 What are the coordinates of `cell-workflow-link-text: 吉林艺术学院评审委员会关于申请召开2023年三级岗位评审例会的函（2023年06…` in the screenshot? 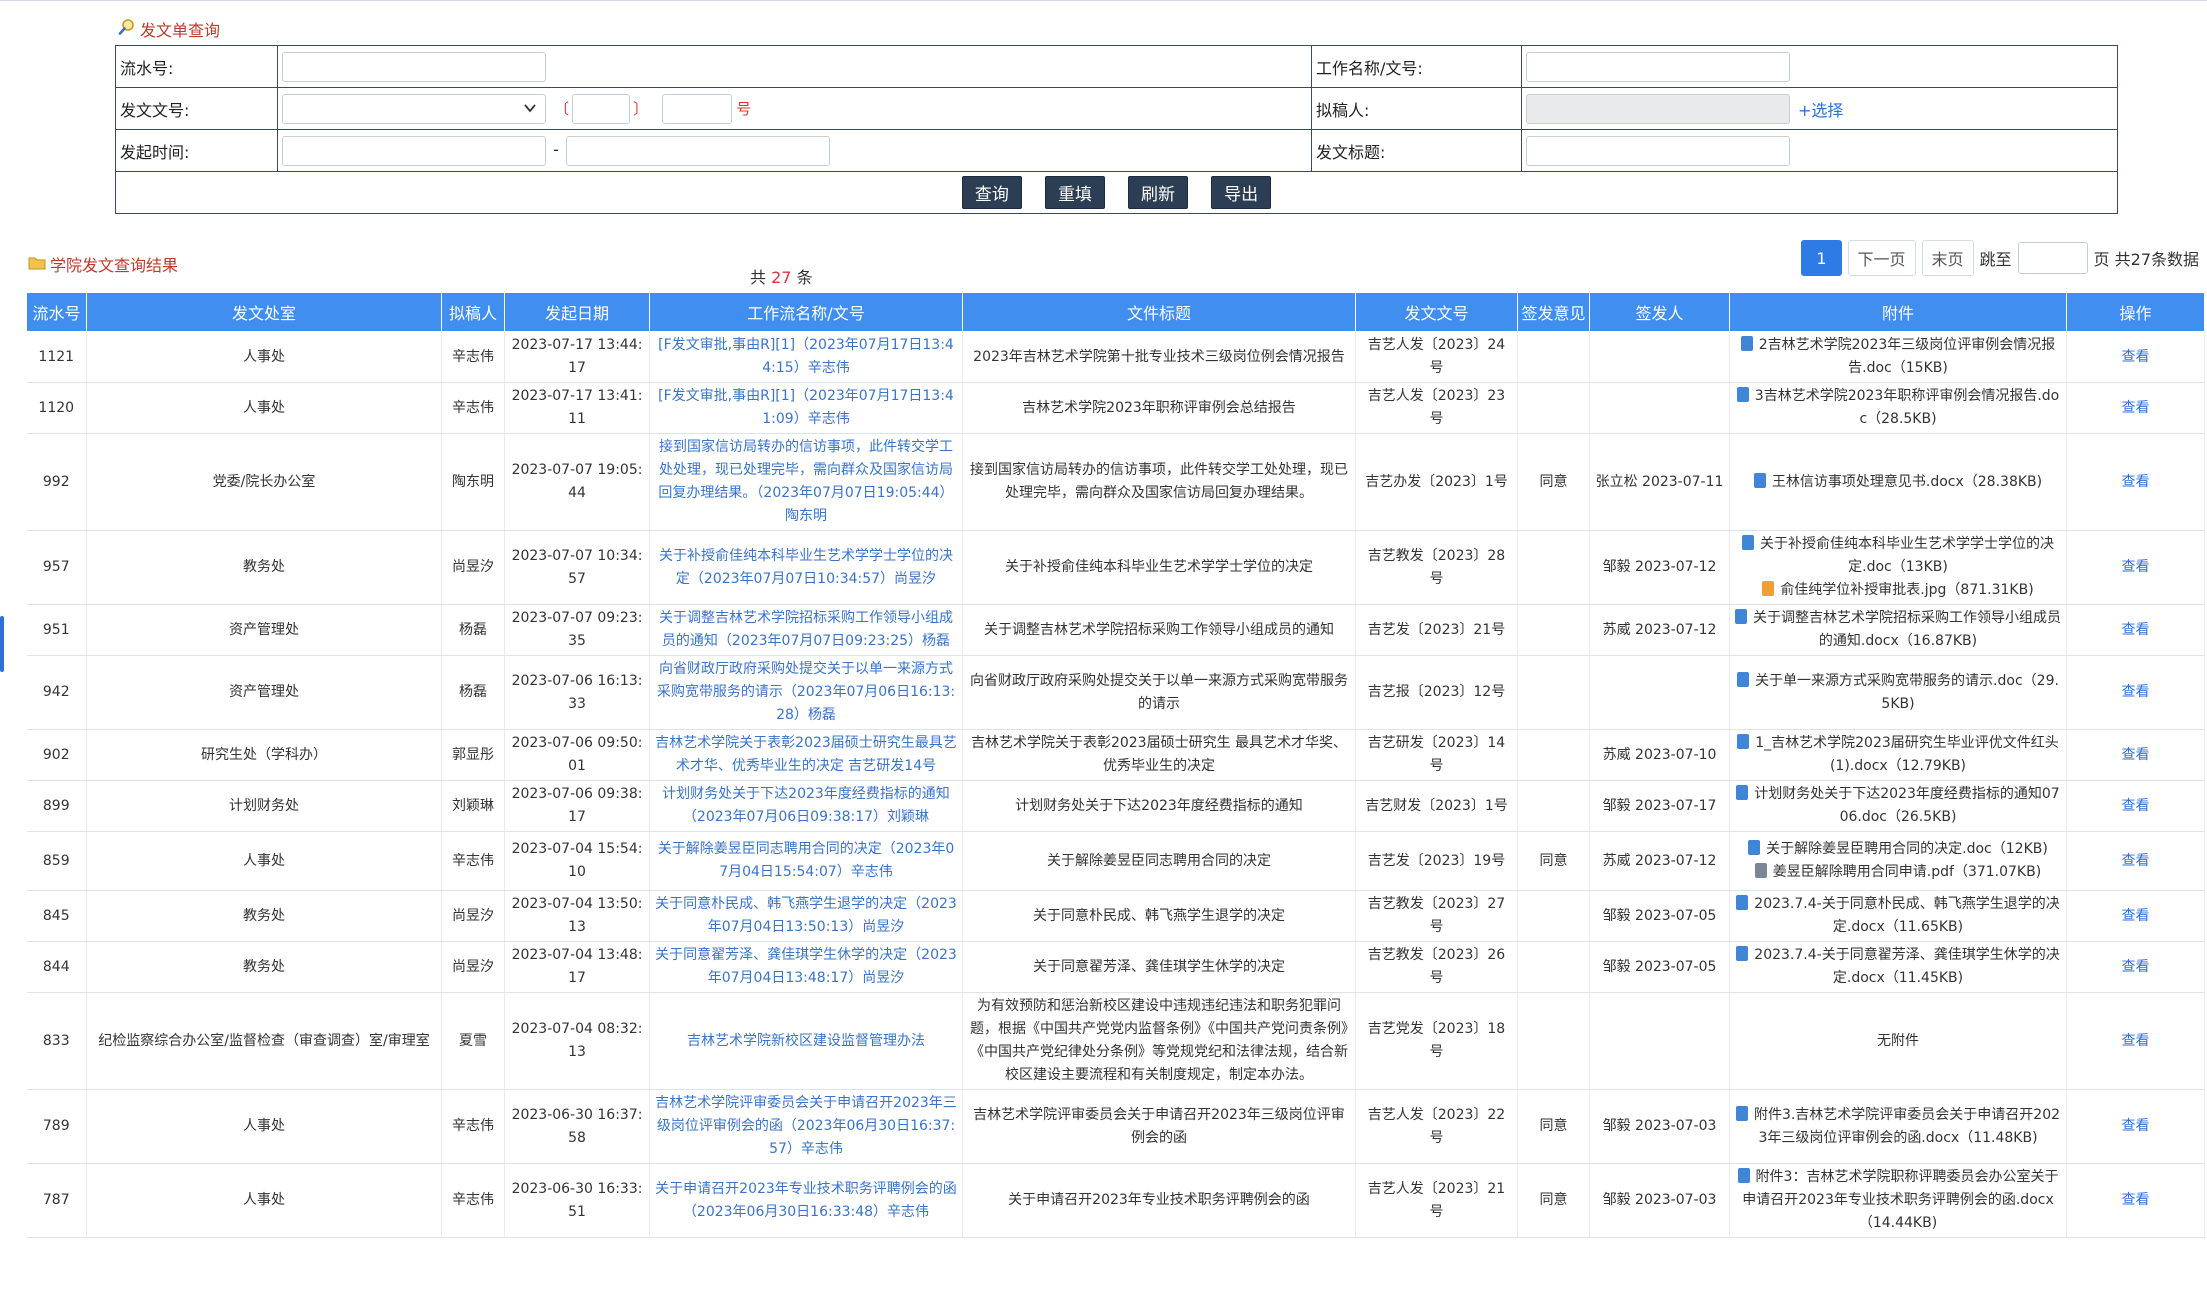 It's located at (806, 1126).